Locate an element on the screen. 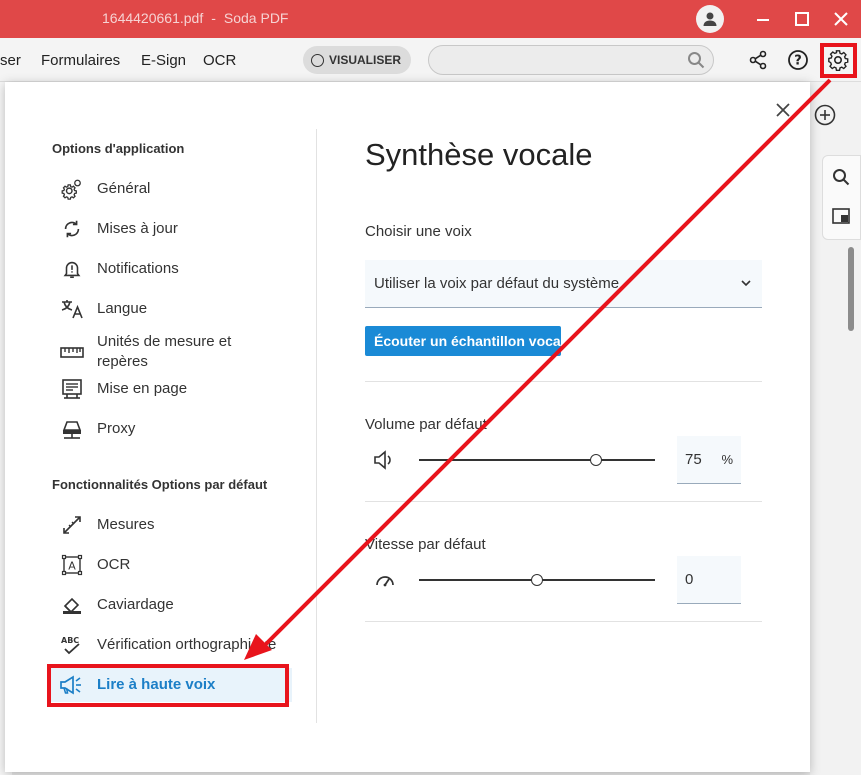 Image resolution: width=861 pixels, height=775 pixels. nav-item-measures: Mesures is located at coordinates (169, 525).